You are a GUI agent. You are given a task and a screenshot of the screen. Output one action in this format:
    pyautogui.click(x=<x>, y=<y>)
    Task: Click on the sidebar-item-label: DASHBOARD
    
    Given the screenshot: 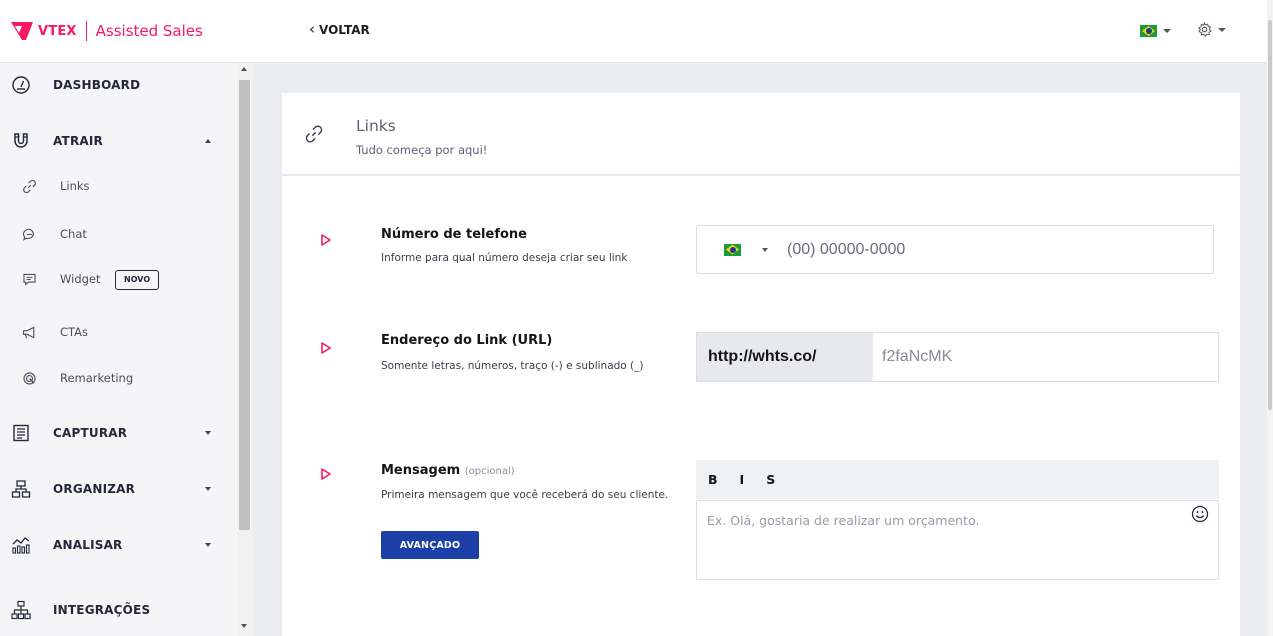 What is the action you would take?
    pyautogui.click(x=97, y=85)
    